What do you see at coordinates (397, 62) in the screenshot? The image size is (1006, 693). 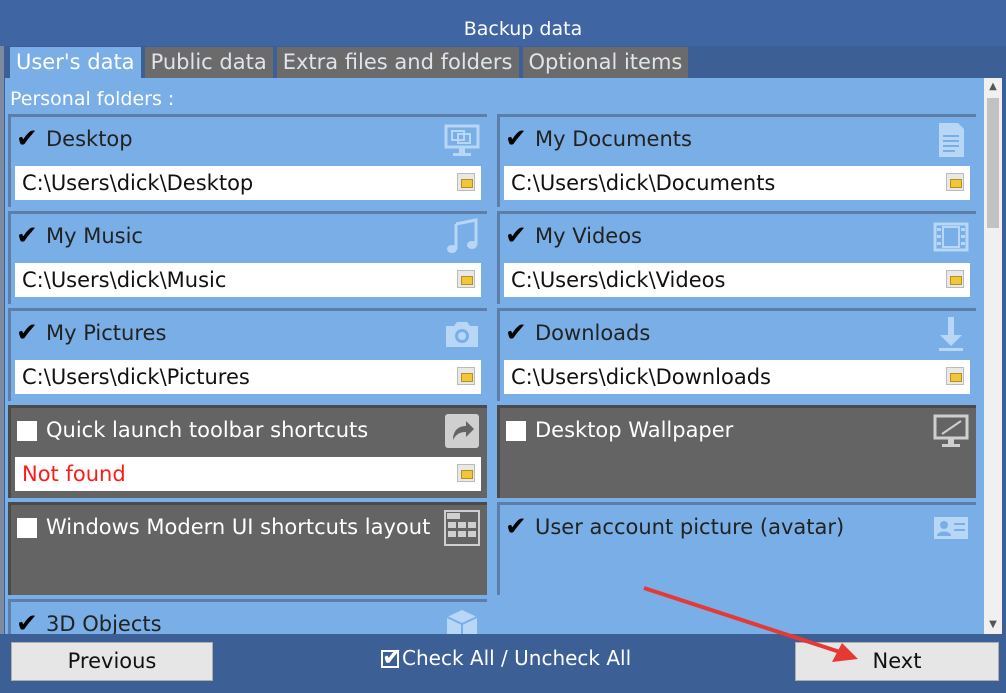 I see `tab-extra-files: Extra files and folders` at bounding box center [397, 62].